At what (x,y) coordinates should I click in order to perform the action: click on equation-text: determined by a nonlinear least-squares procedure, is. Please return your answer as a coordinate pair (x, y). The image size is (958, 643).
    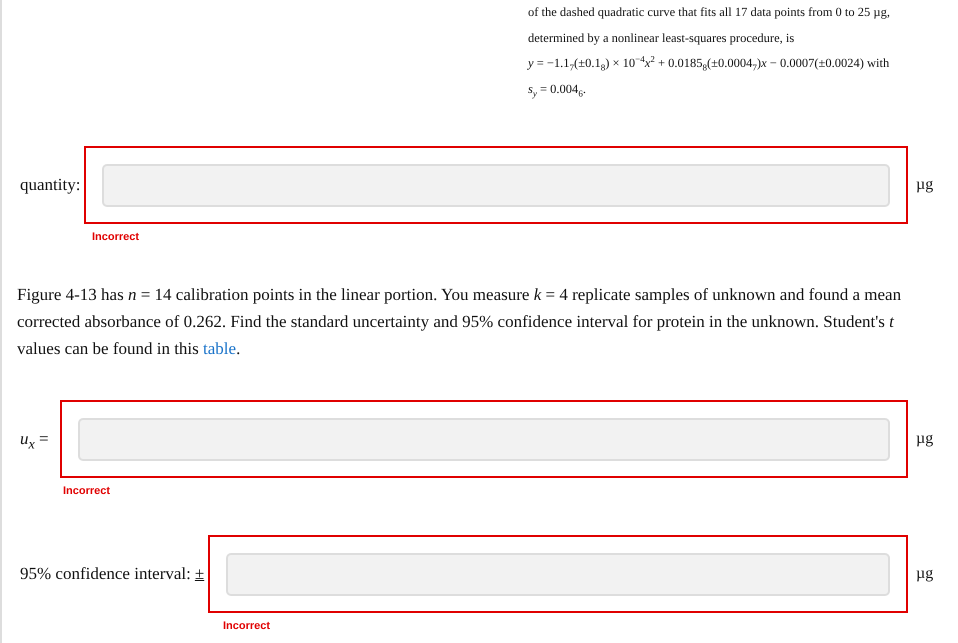
    Looking at the image, I should click on (662, 38).